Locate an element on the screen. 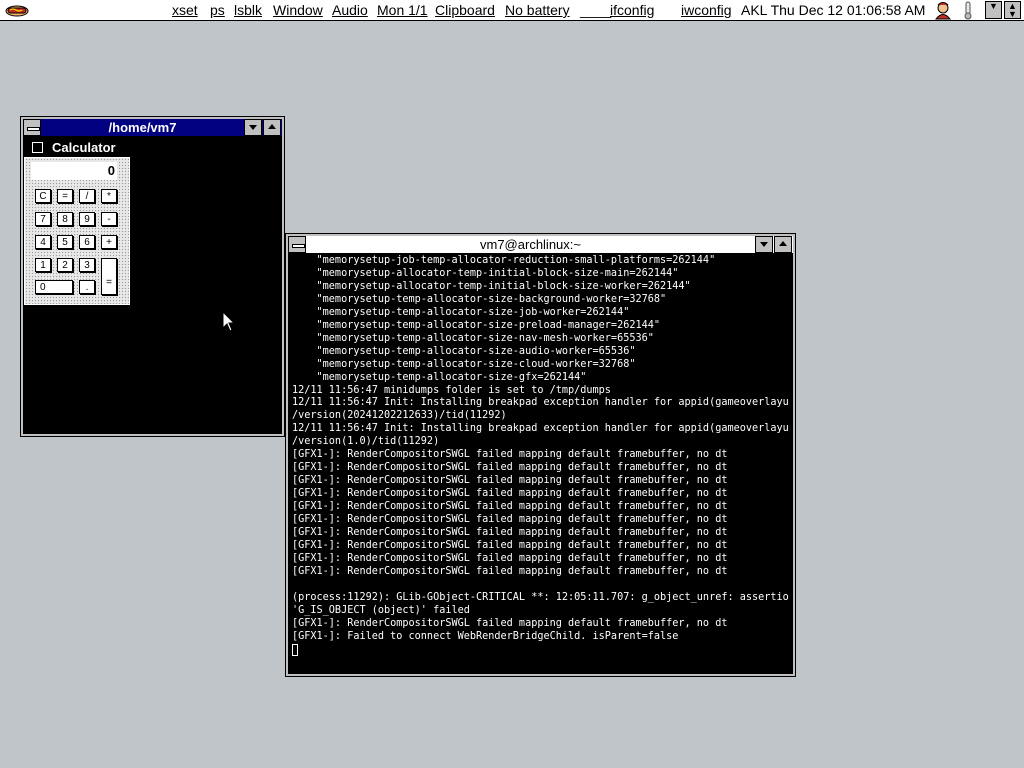 This screenshot has height=768, width=1024. calculator-display: 0 is located at coordinates (74, 171).